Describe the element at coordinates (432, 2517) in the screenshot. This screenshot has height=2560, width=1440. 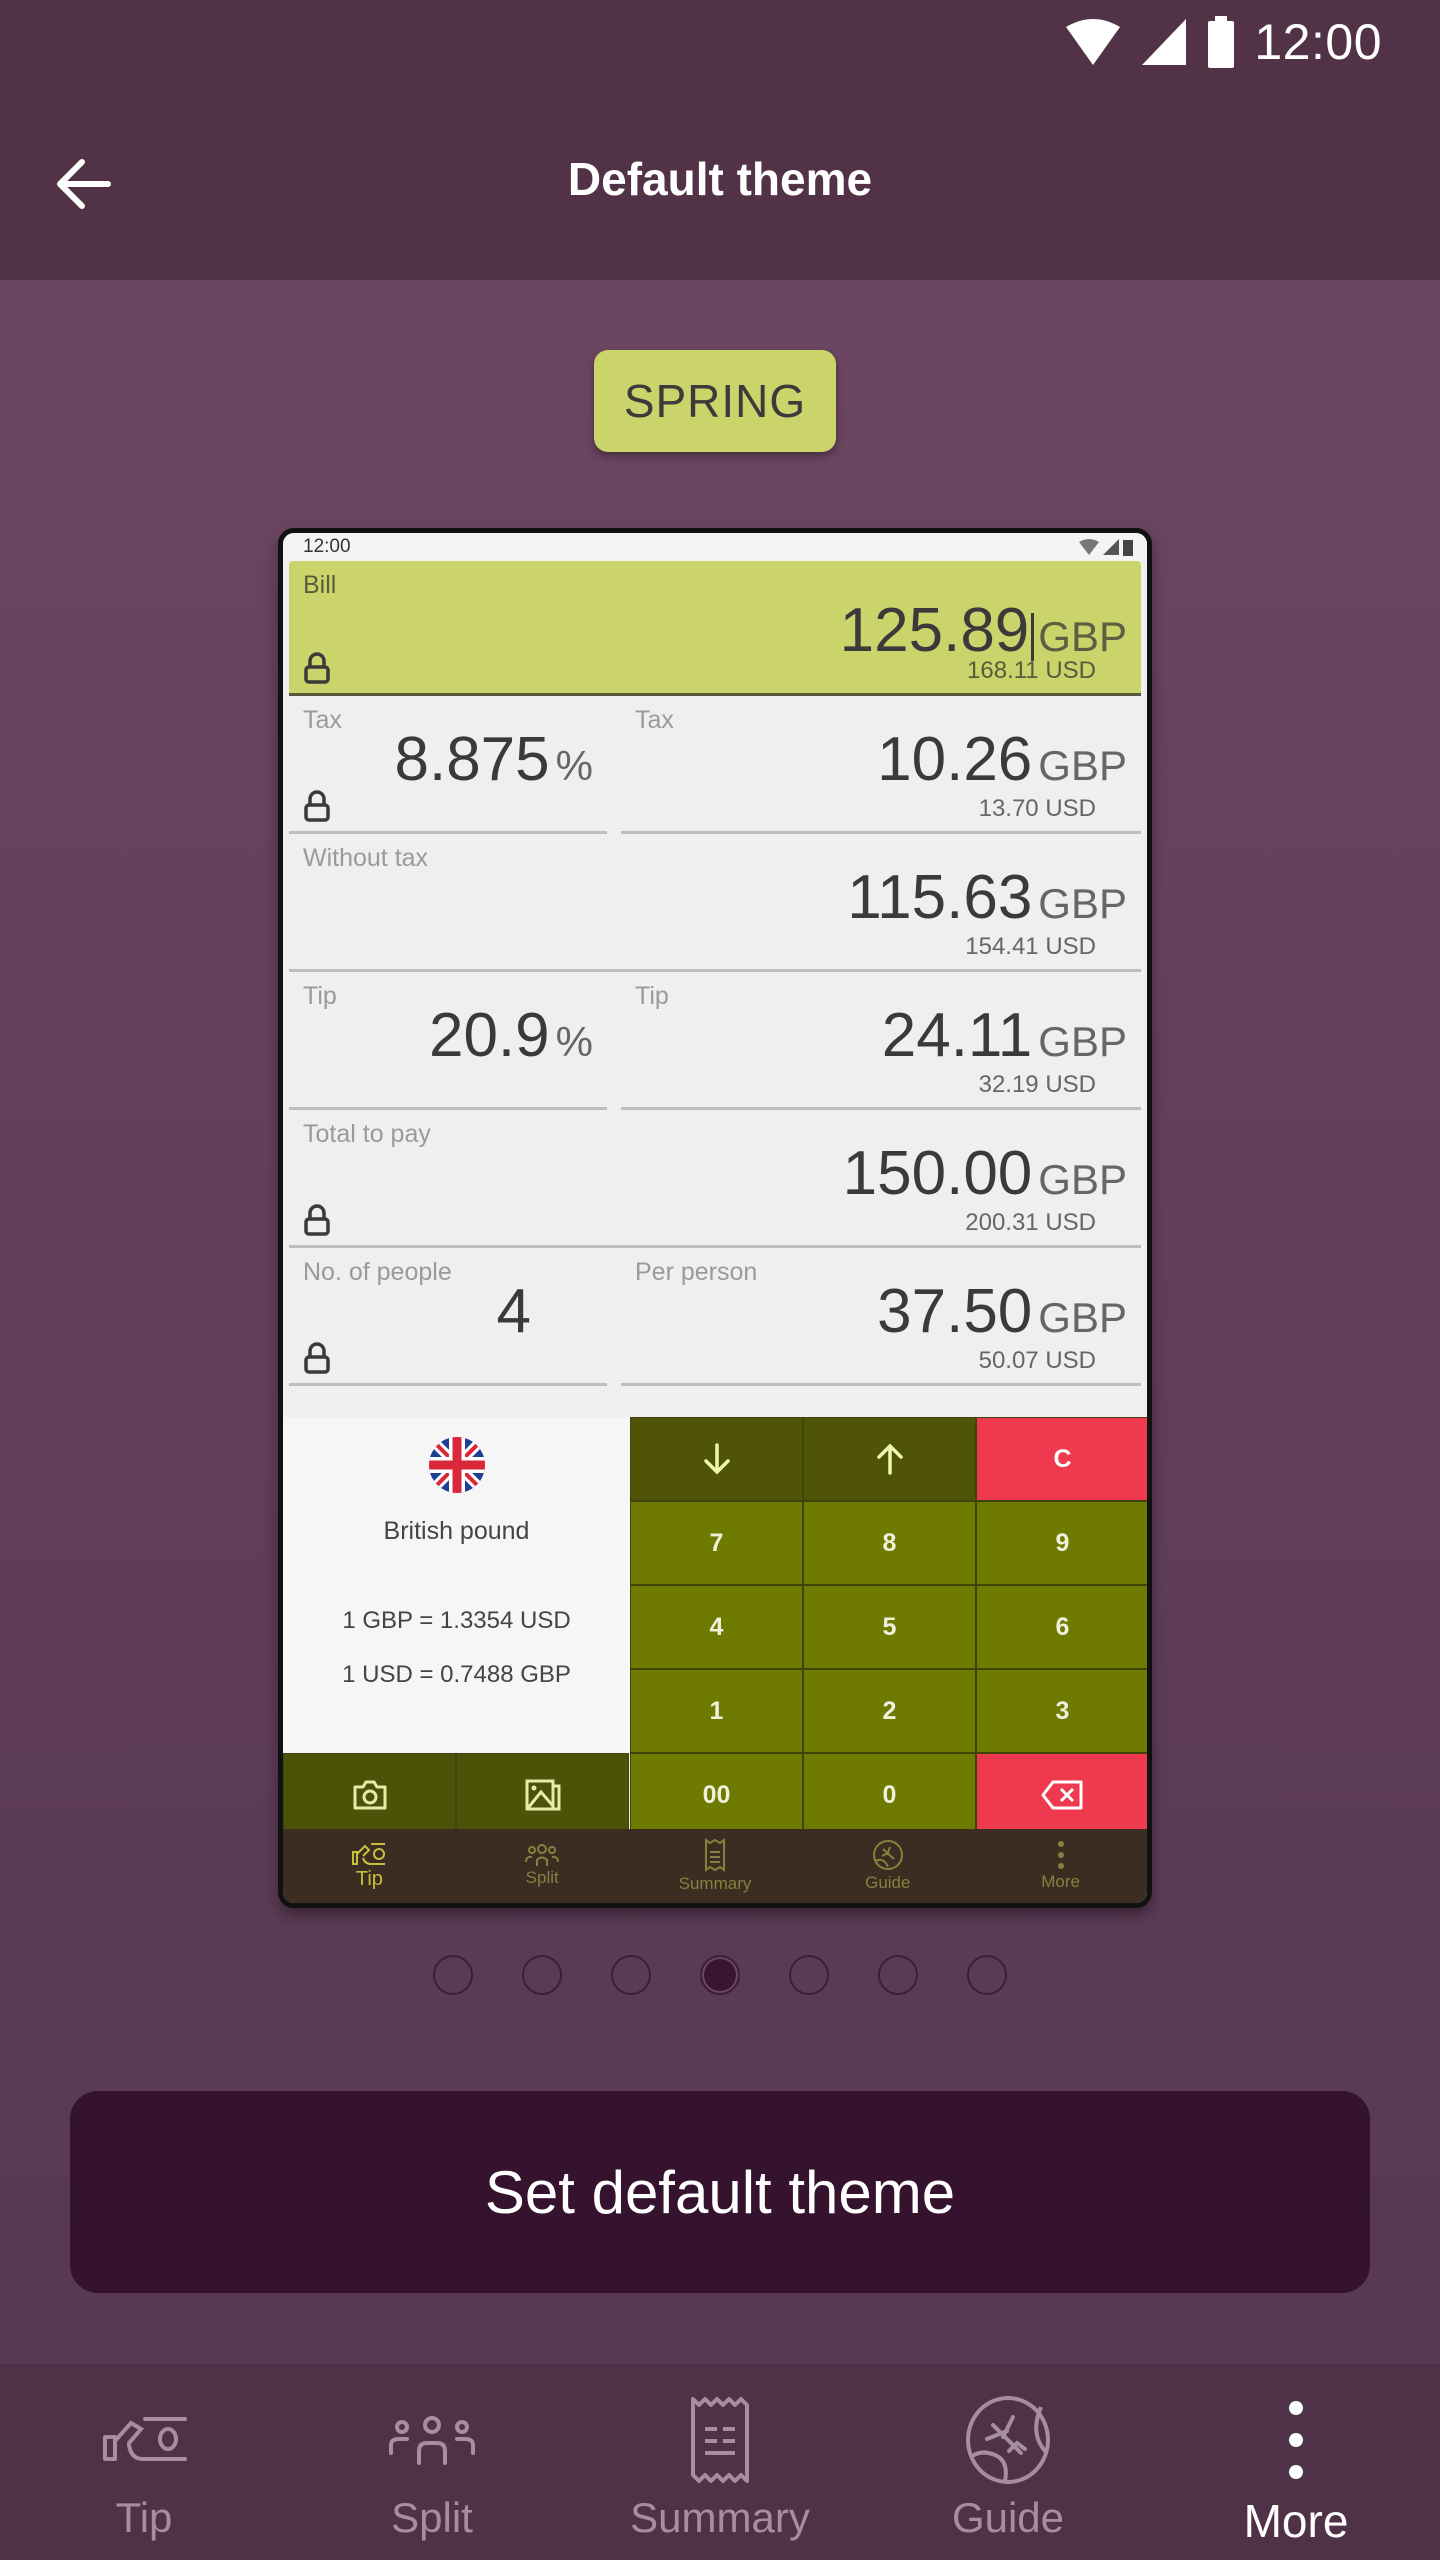
I see `nav-label: Split` at that location.